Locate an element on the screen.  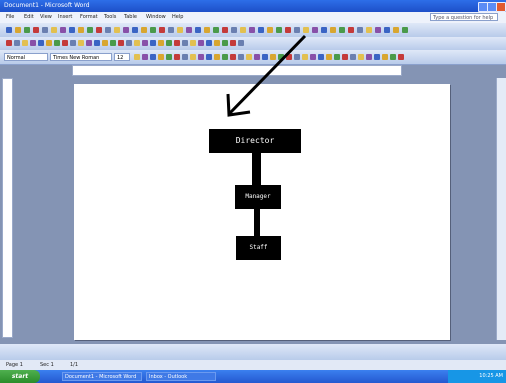
start-button: start is located at coordinates (20, 376).